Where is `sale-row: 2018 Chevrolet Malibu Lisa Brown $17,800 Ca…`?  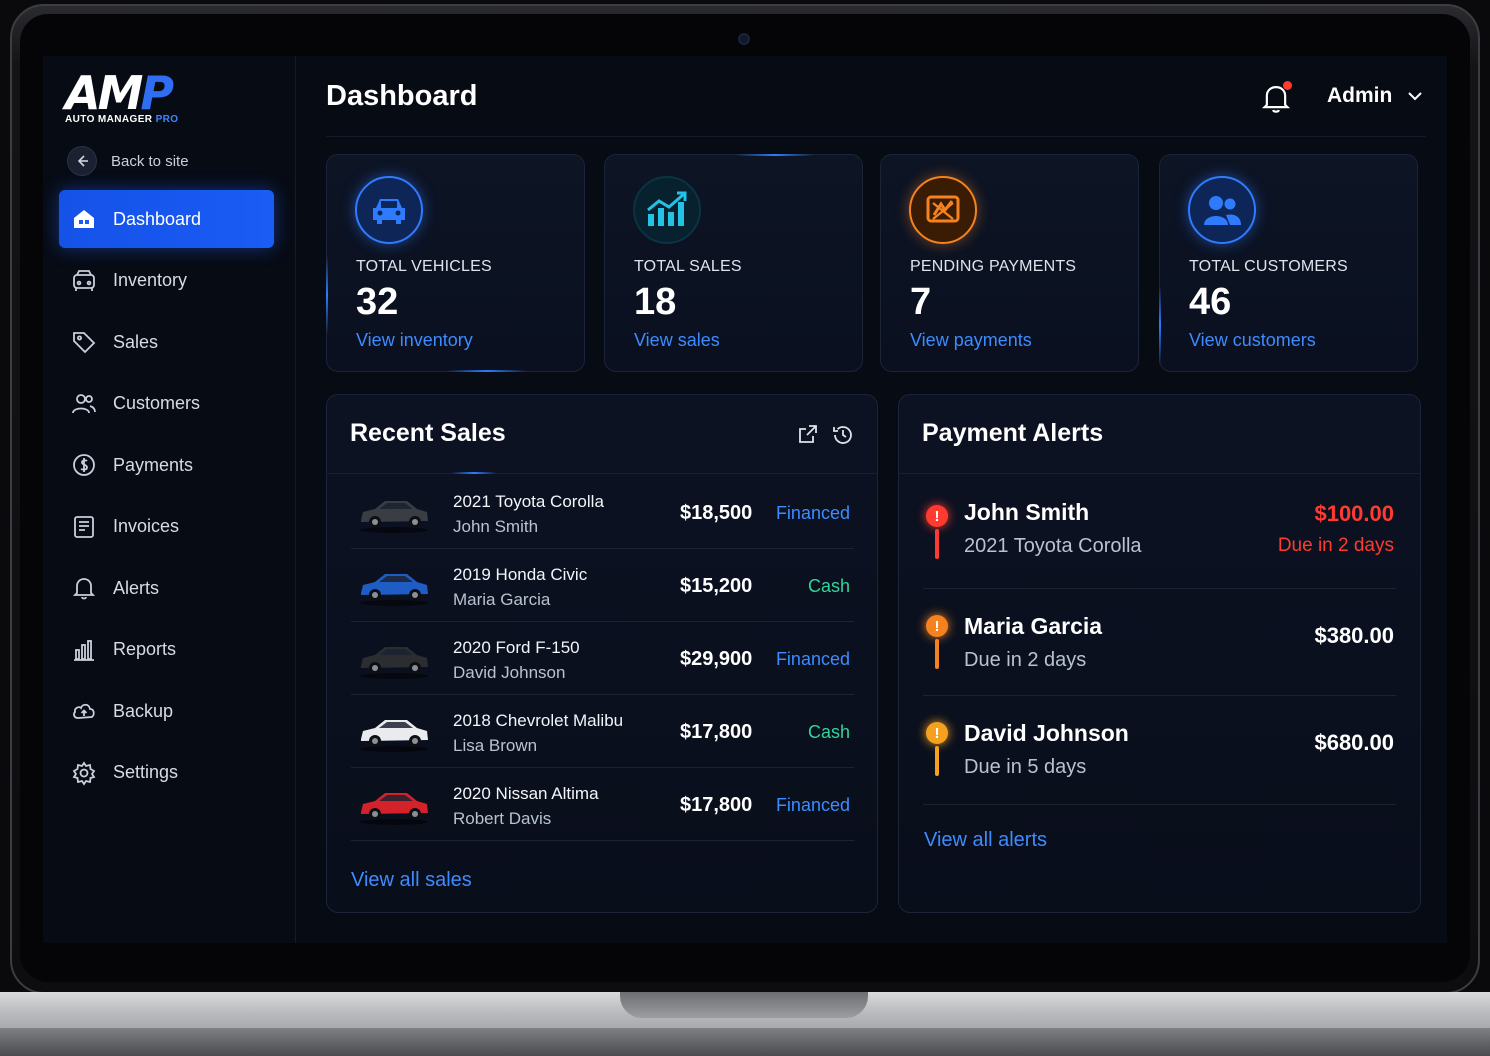
sale-row: 2018 Chevrolet Malibu Lisa Brown $17,800 Ca… is located at coordinates (602, 731).